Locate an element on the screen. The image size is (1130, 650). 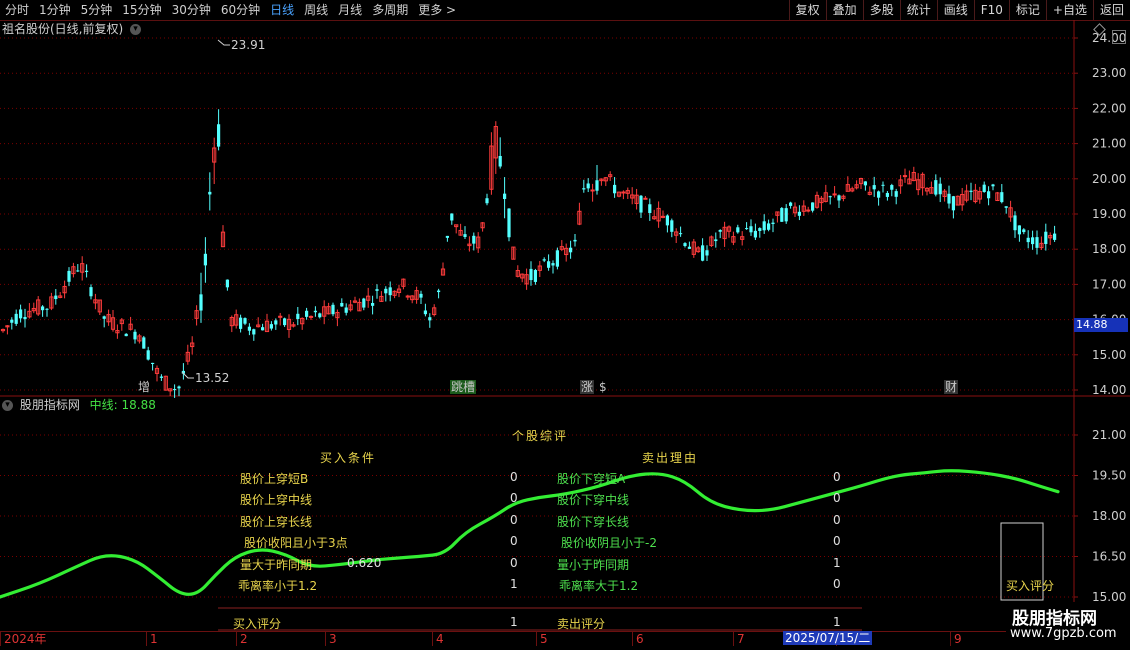
indicator-name: 股朋指标网 is located at coordinates (49, 405).